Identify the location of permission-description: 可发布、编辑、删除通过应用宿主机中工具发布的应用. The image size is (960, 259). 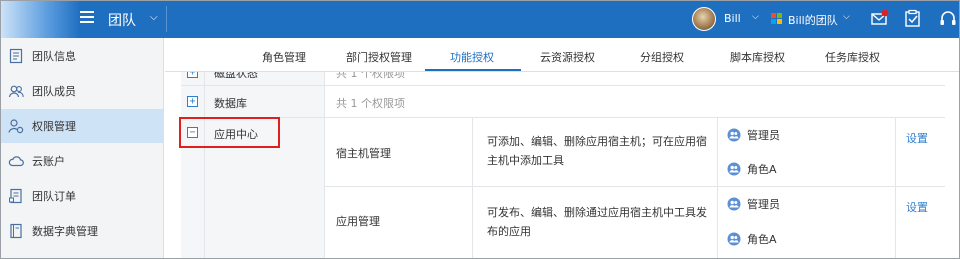
(597, 222).